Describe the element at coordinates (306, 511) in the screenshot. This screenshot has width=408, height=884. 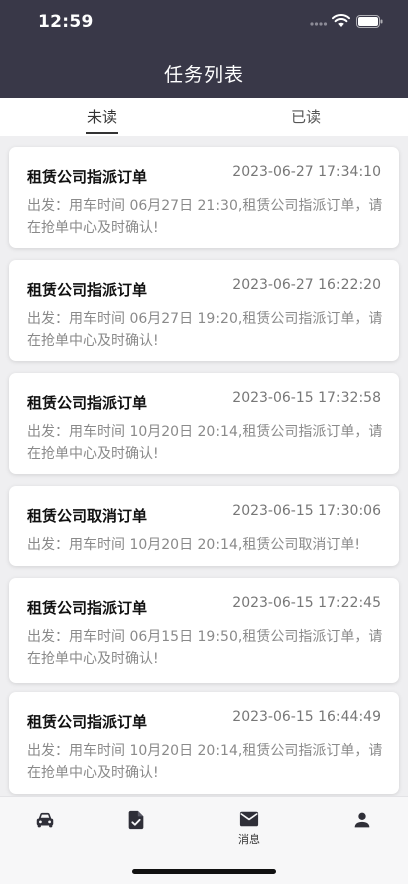
I see `task-time: 2023-06-15 17:30:06` at that location.